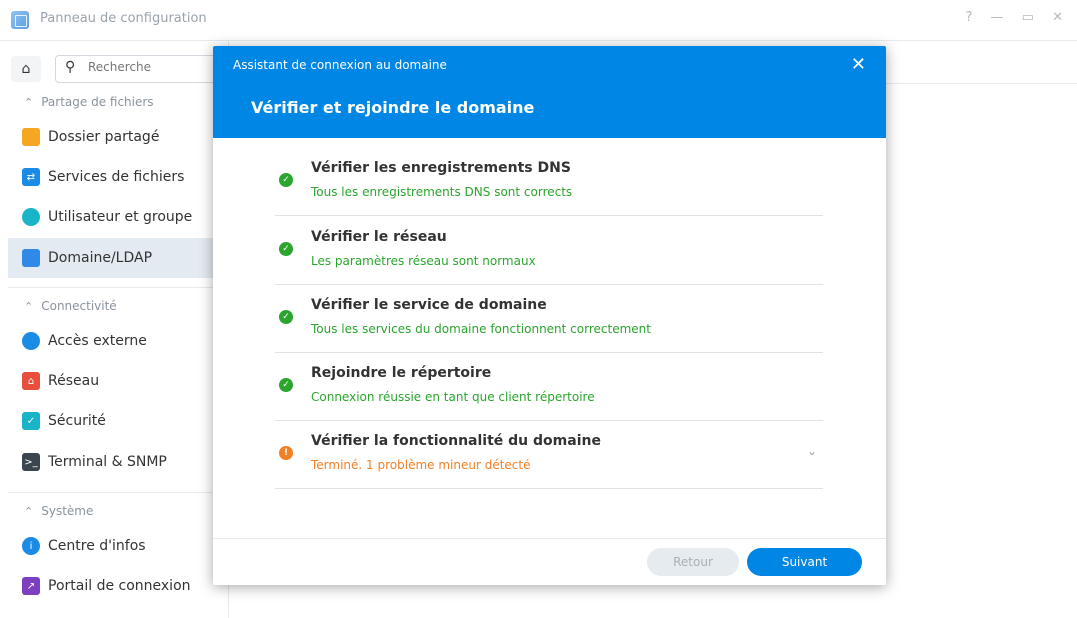 The height and width of the screenshot is (618, 1077). I want to click on folder-icon, so click(31, 137).